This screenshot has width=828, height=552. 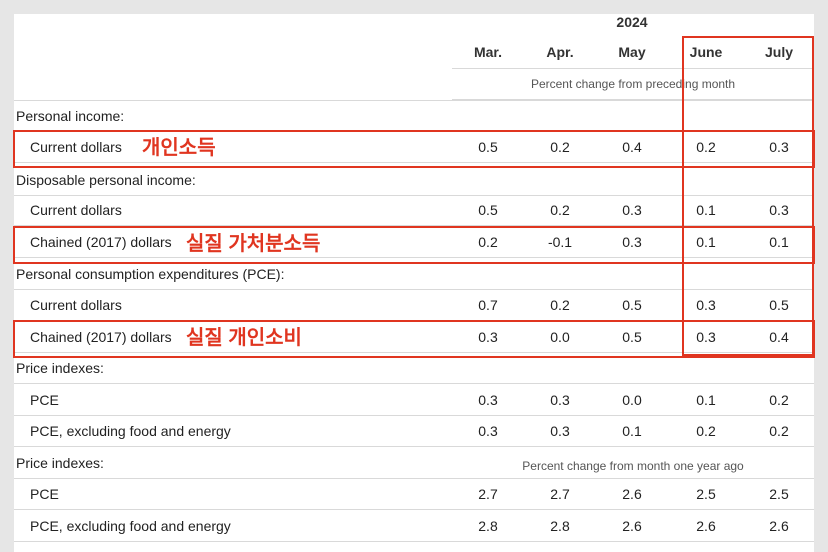 What do you see at coordinates (560, 52) in the screenshot?
I see `col-header-apr: Apr.` at bounding box center [560, 52].